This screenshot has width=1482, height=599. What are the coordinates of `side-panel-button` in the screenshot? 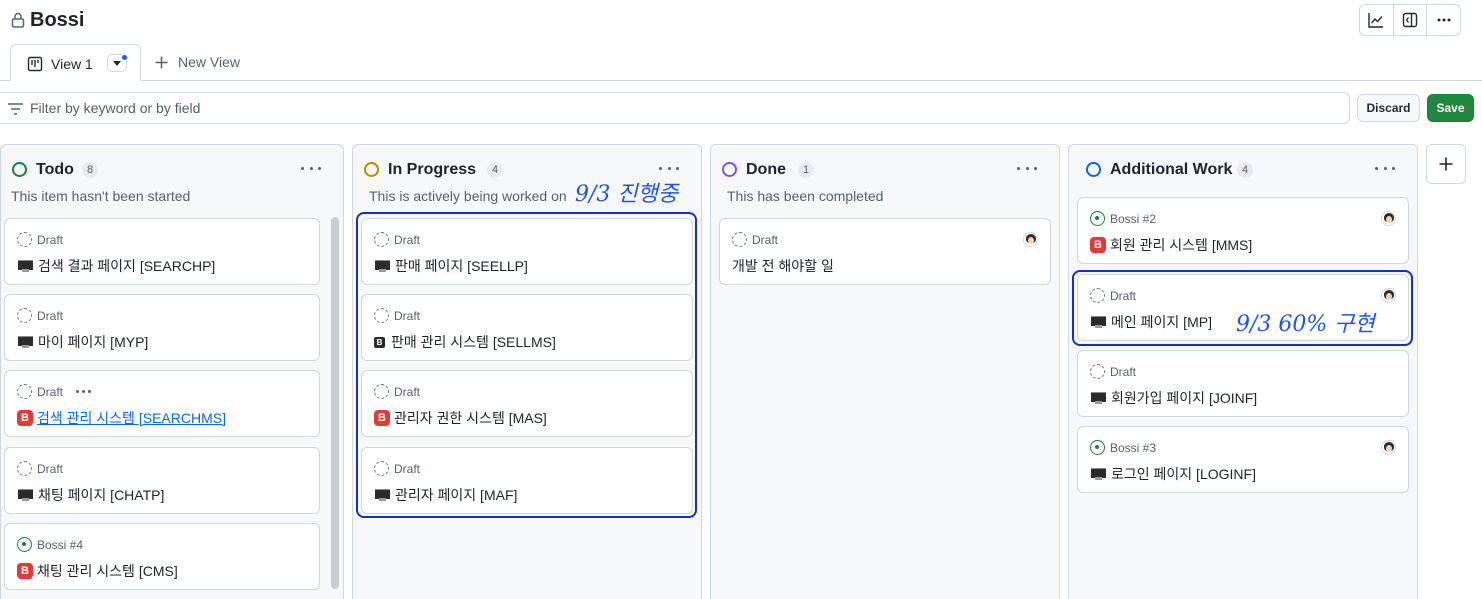 It's located at (1411, 20).